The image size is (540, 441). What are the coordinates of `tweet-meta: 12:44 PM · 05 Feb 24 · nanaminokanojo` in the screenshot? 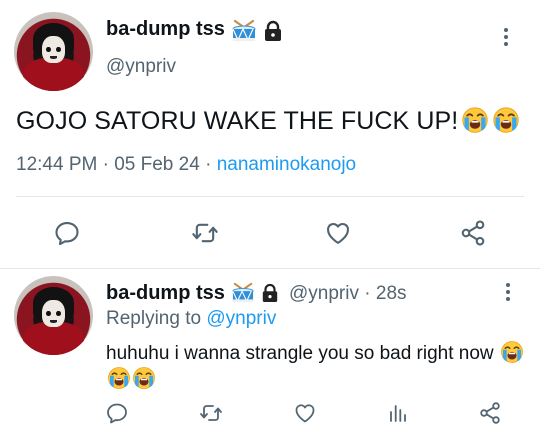 It's located at (186, 165).